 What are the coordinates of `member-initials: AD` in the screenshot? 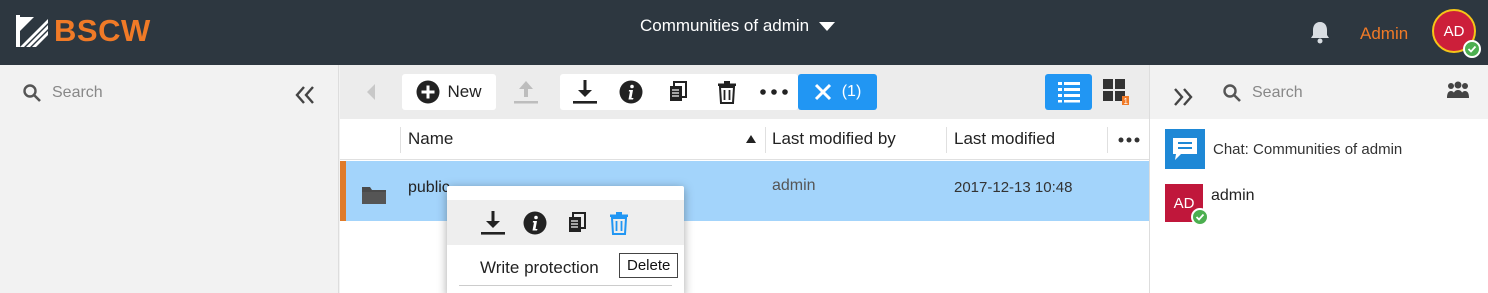 It's located at (1184, 203).